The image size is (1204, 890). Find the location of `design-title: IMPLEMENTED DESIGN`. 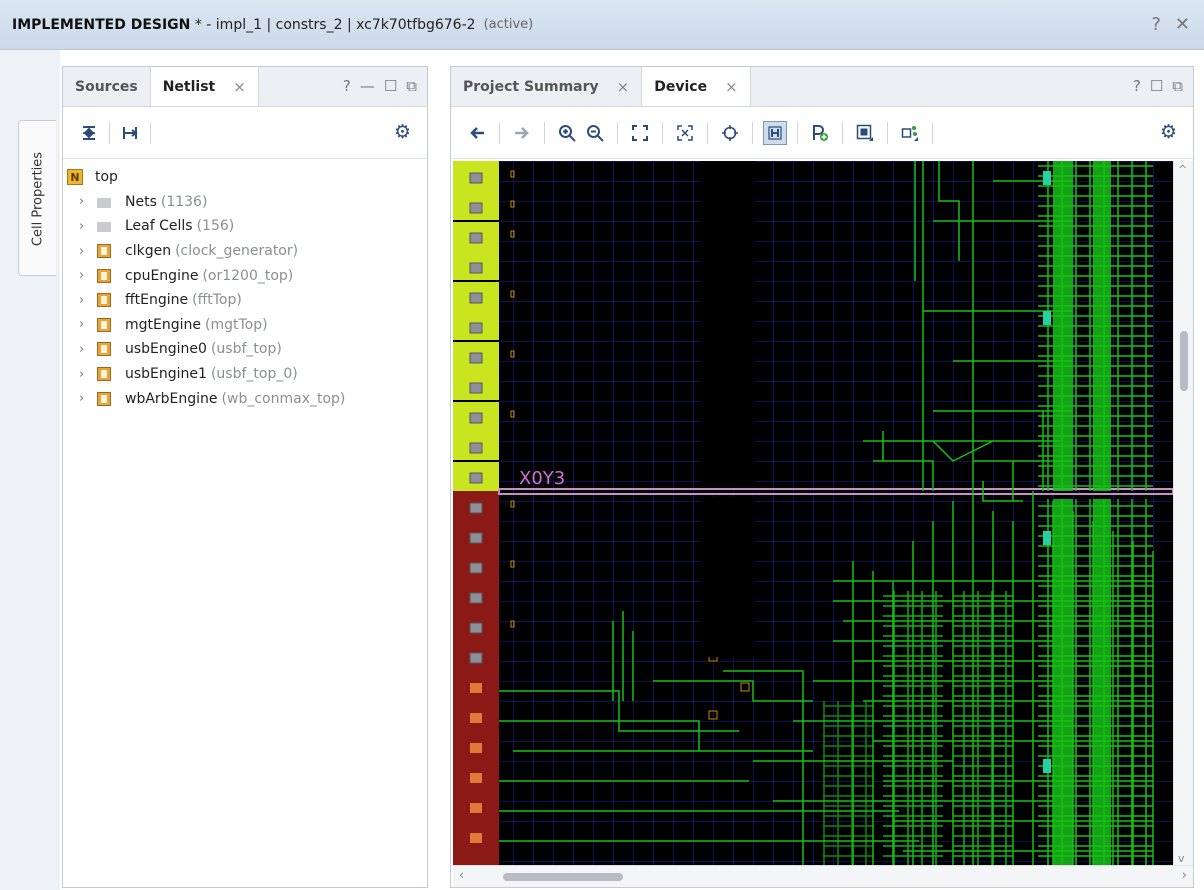

design-title: IMPLEMENTED DESIGN is located at coordinates (101, 24).